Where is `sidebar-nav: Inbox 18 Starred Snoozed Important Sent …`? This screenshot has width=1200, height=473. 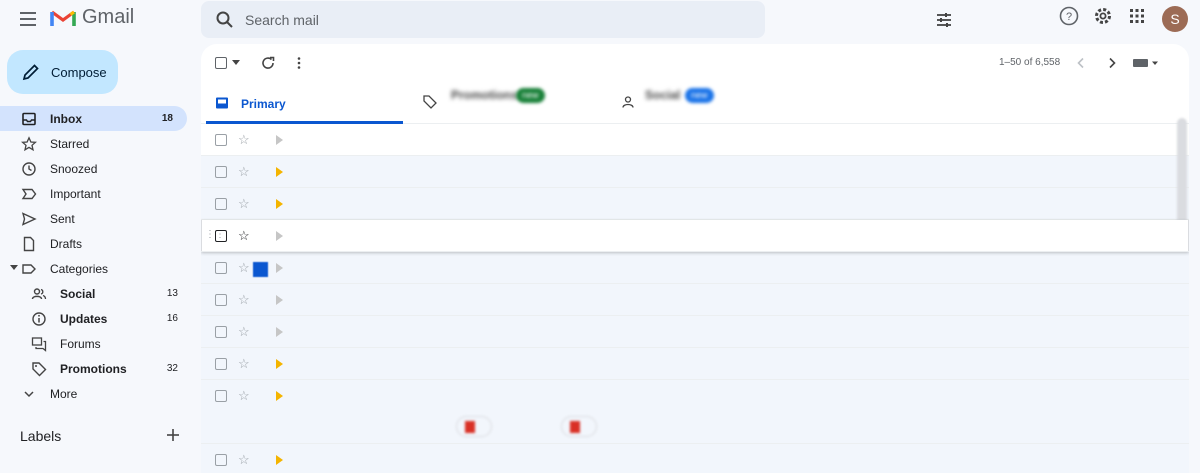 sidebar-nav: Inbox 18 Starred Snoozed Important Sent … is located at coordinates (96, 256).